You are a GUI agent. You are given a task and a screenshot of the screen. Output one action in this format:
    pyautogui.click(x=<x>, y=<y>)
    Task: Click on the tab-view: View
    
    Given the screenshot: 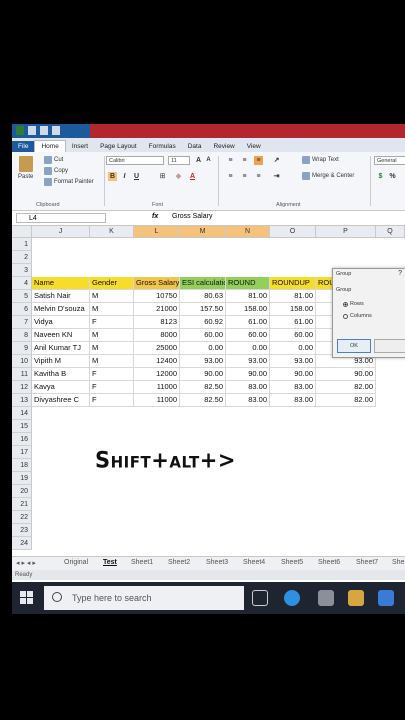 What is the action you would take?
    pyautogui.click(x=254, y=146)
    